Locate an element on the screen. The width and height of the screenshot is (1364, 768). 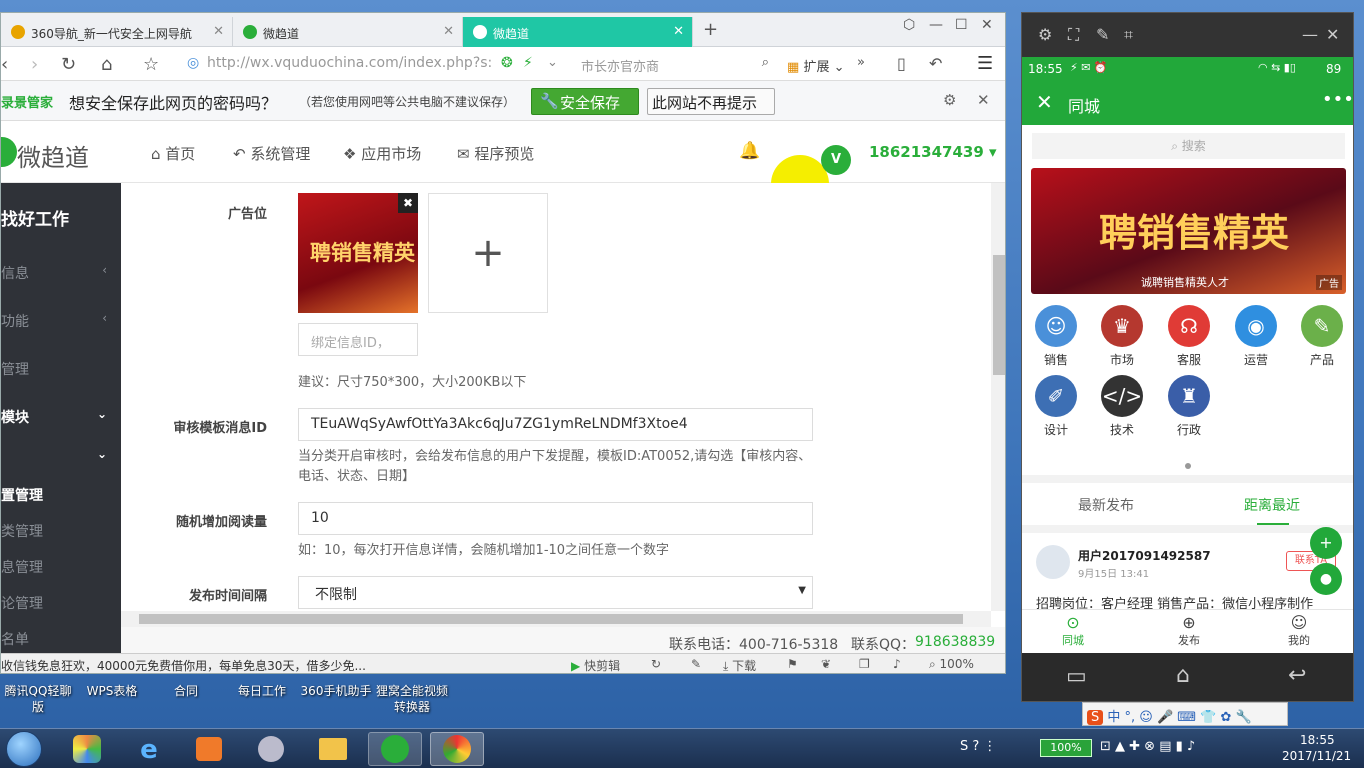
refresh-icon: ↻ is located at coordinates (68, 64).